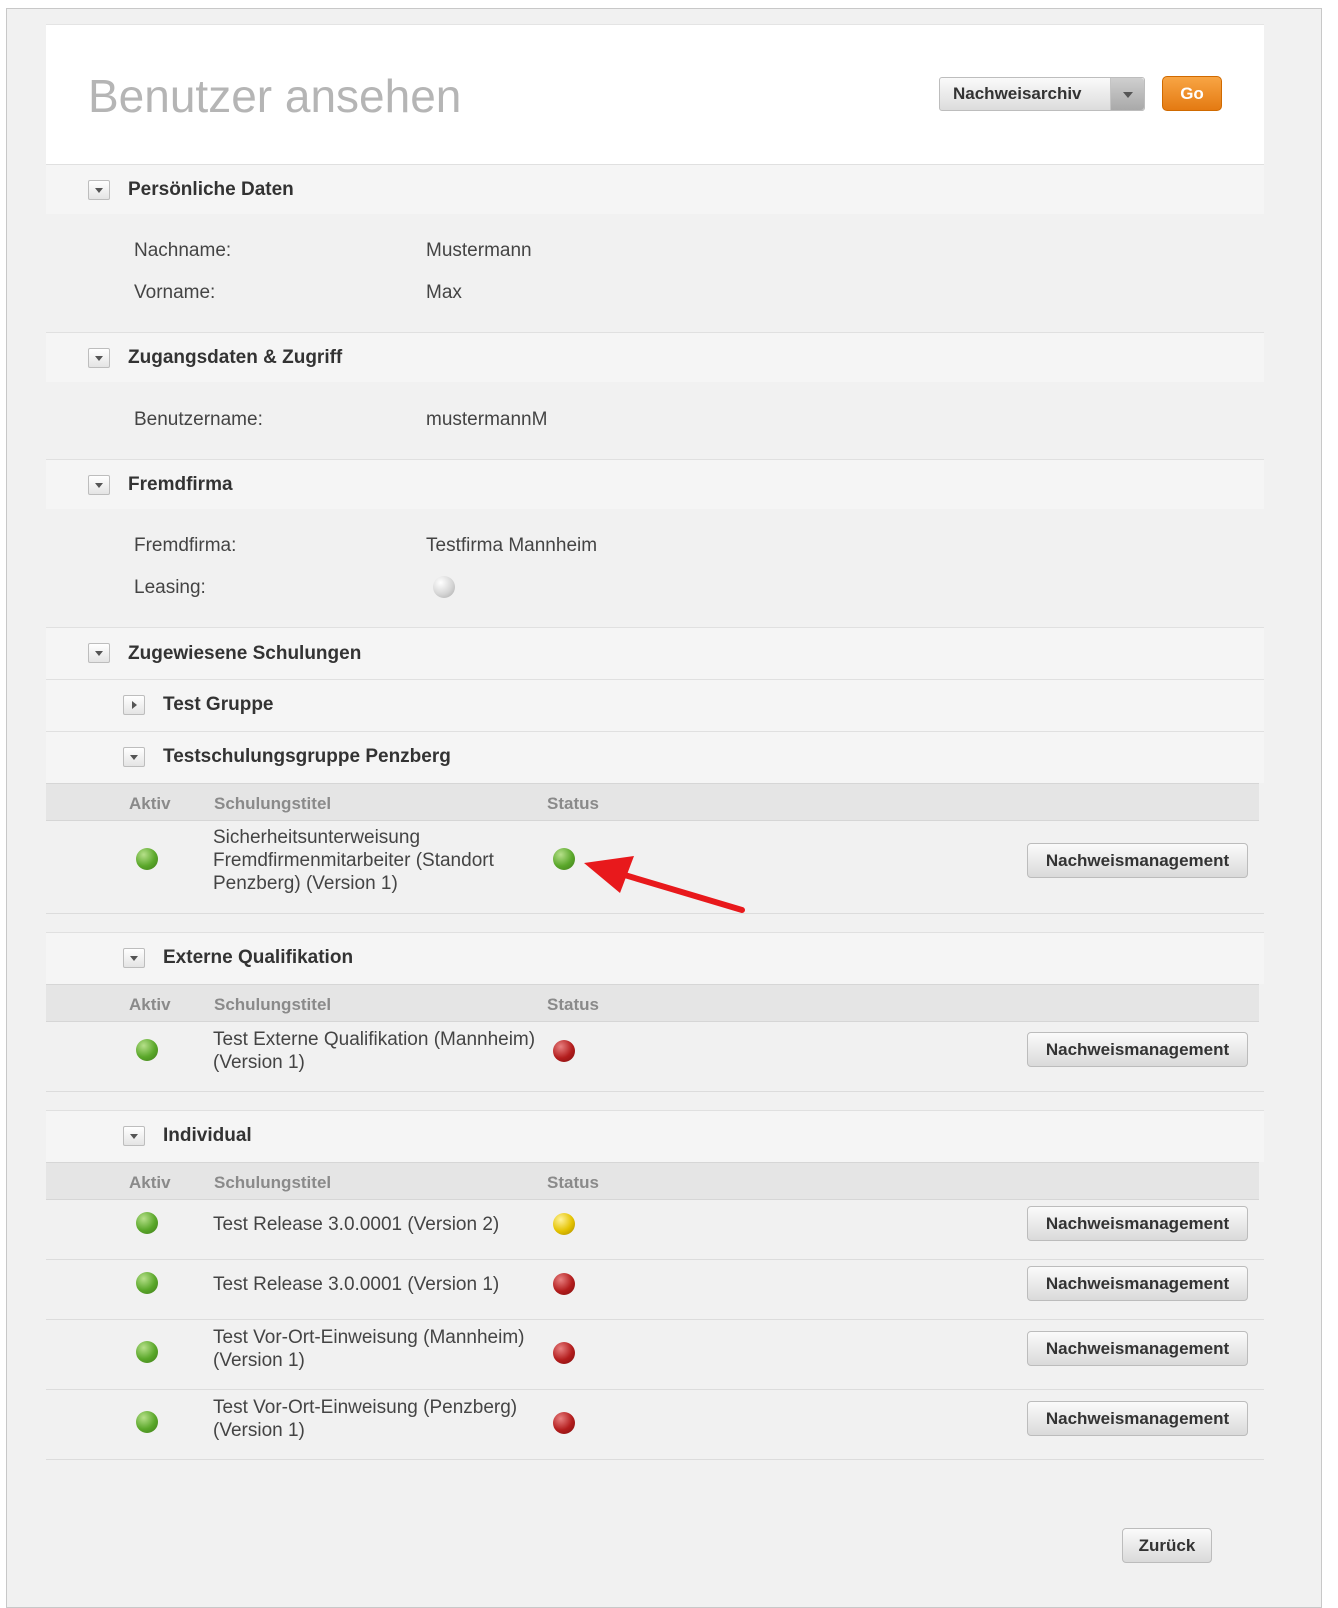  Describe the element at coordinates (183, 250) in the screenshot. I see `lastname-label: Nachname:` at that location.